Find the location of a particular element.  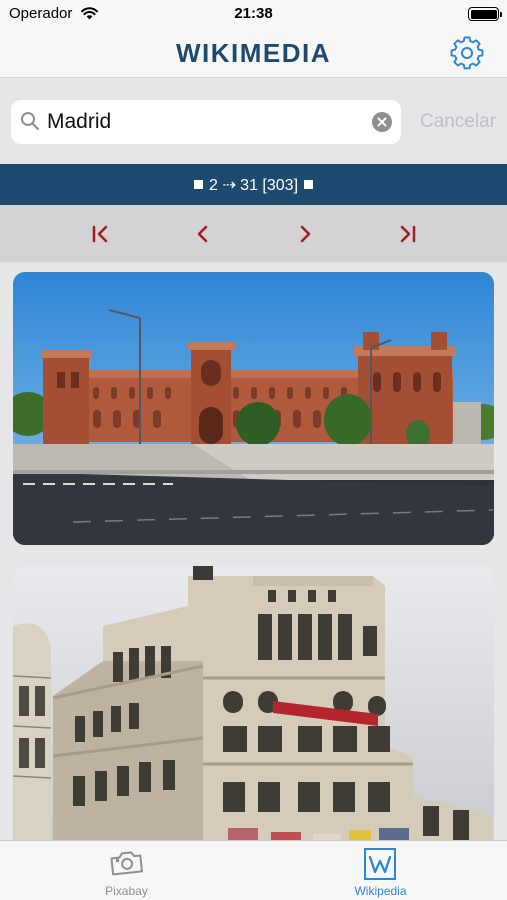

status-bar: Operador 21:38 is located at coordinates (253, 14).